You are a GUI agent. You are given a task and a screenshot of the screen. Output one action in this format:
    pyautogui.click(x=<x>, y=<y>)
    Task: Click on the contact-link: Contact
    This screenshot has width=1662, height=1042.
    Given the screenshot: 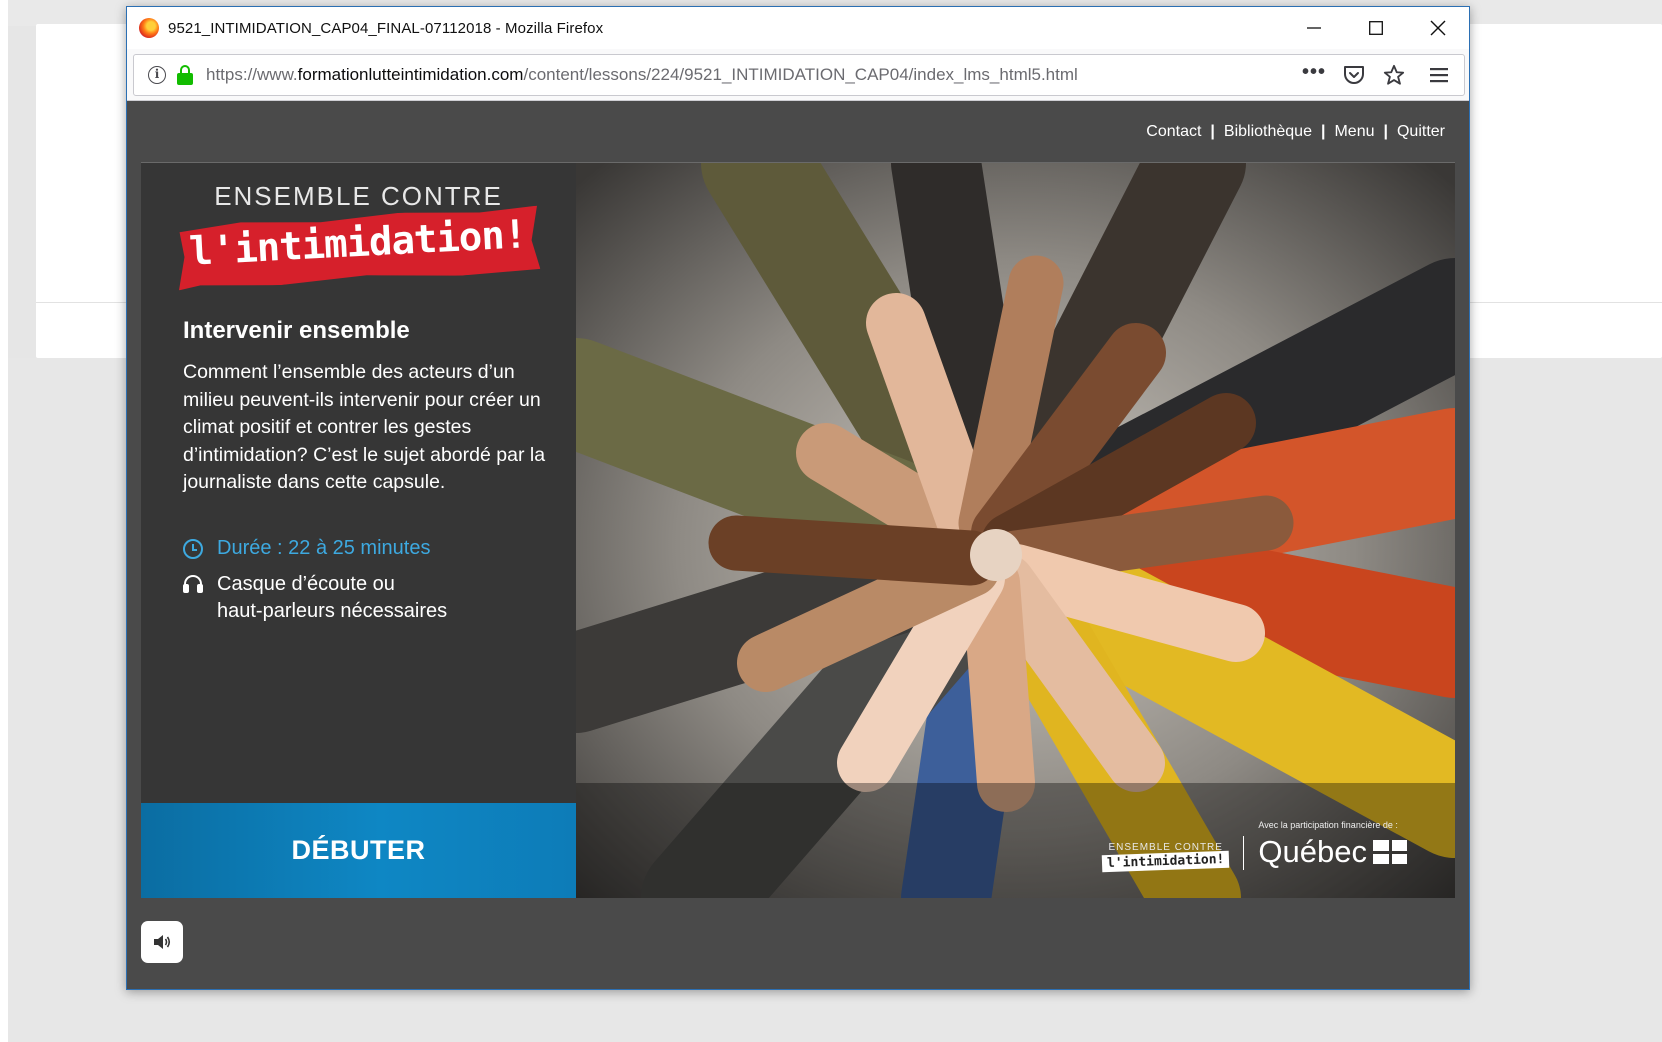 What is the action you would take?
    pyautogui.click(x=1173, y=132)
    